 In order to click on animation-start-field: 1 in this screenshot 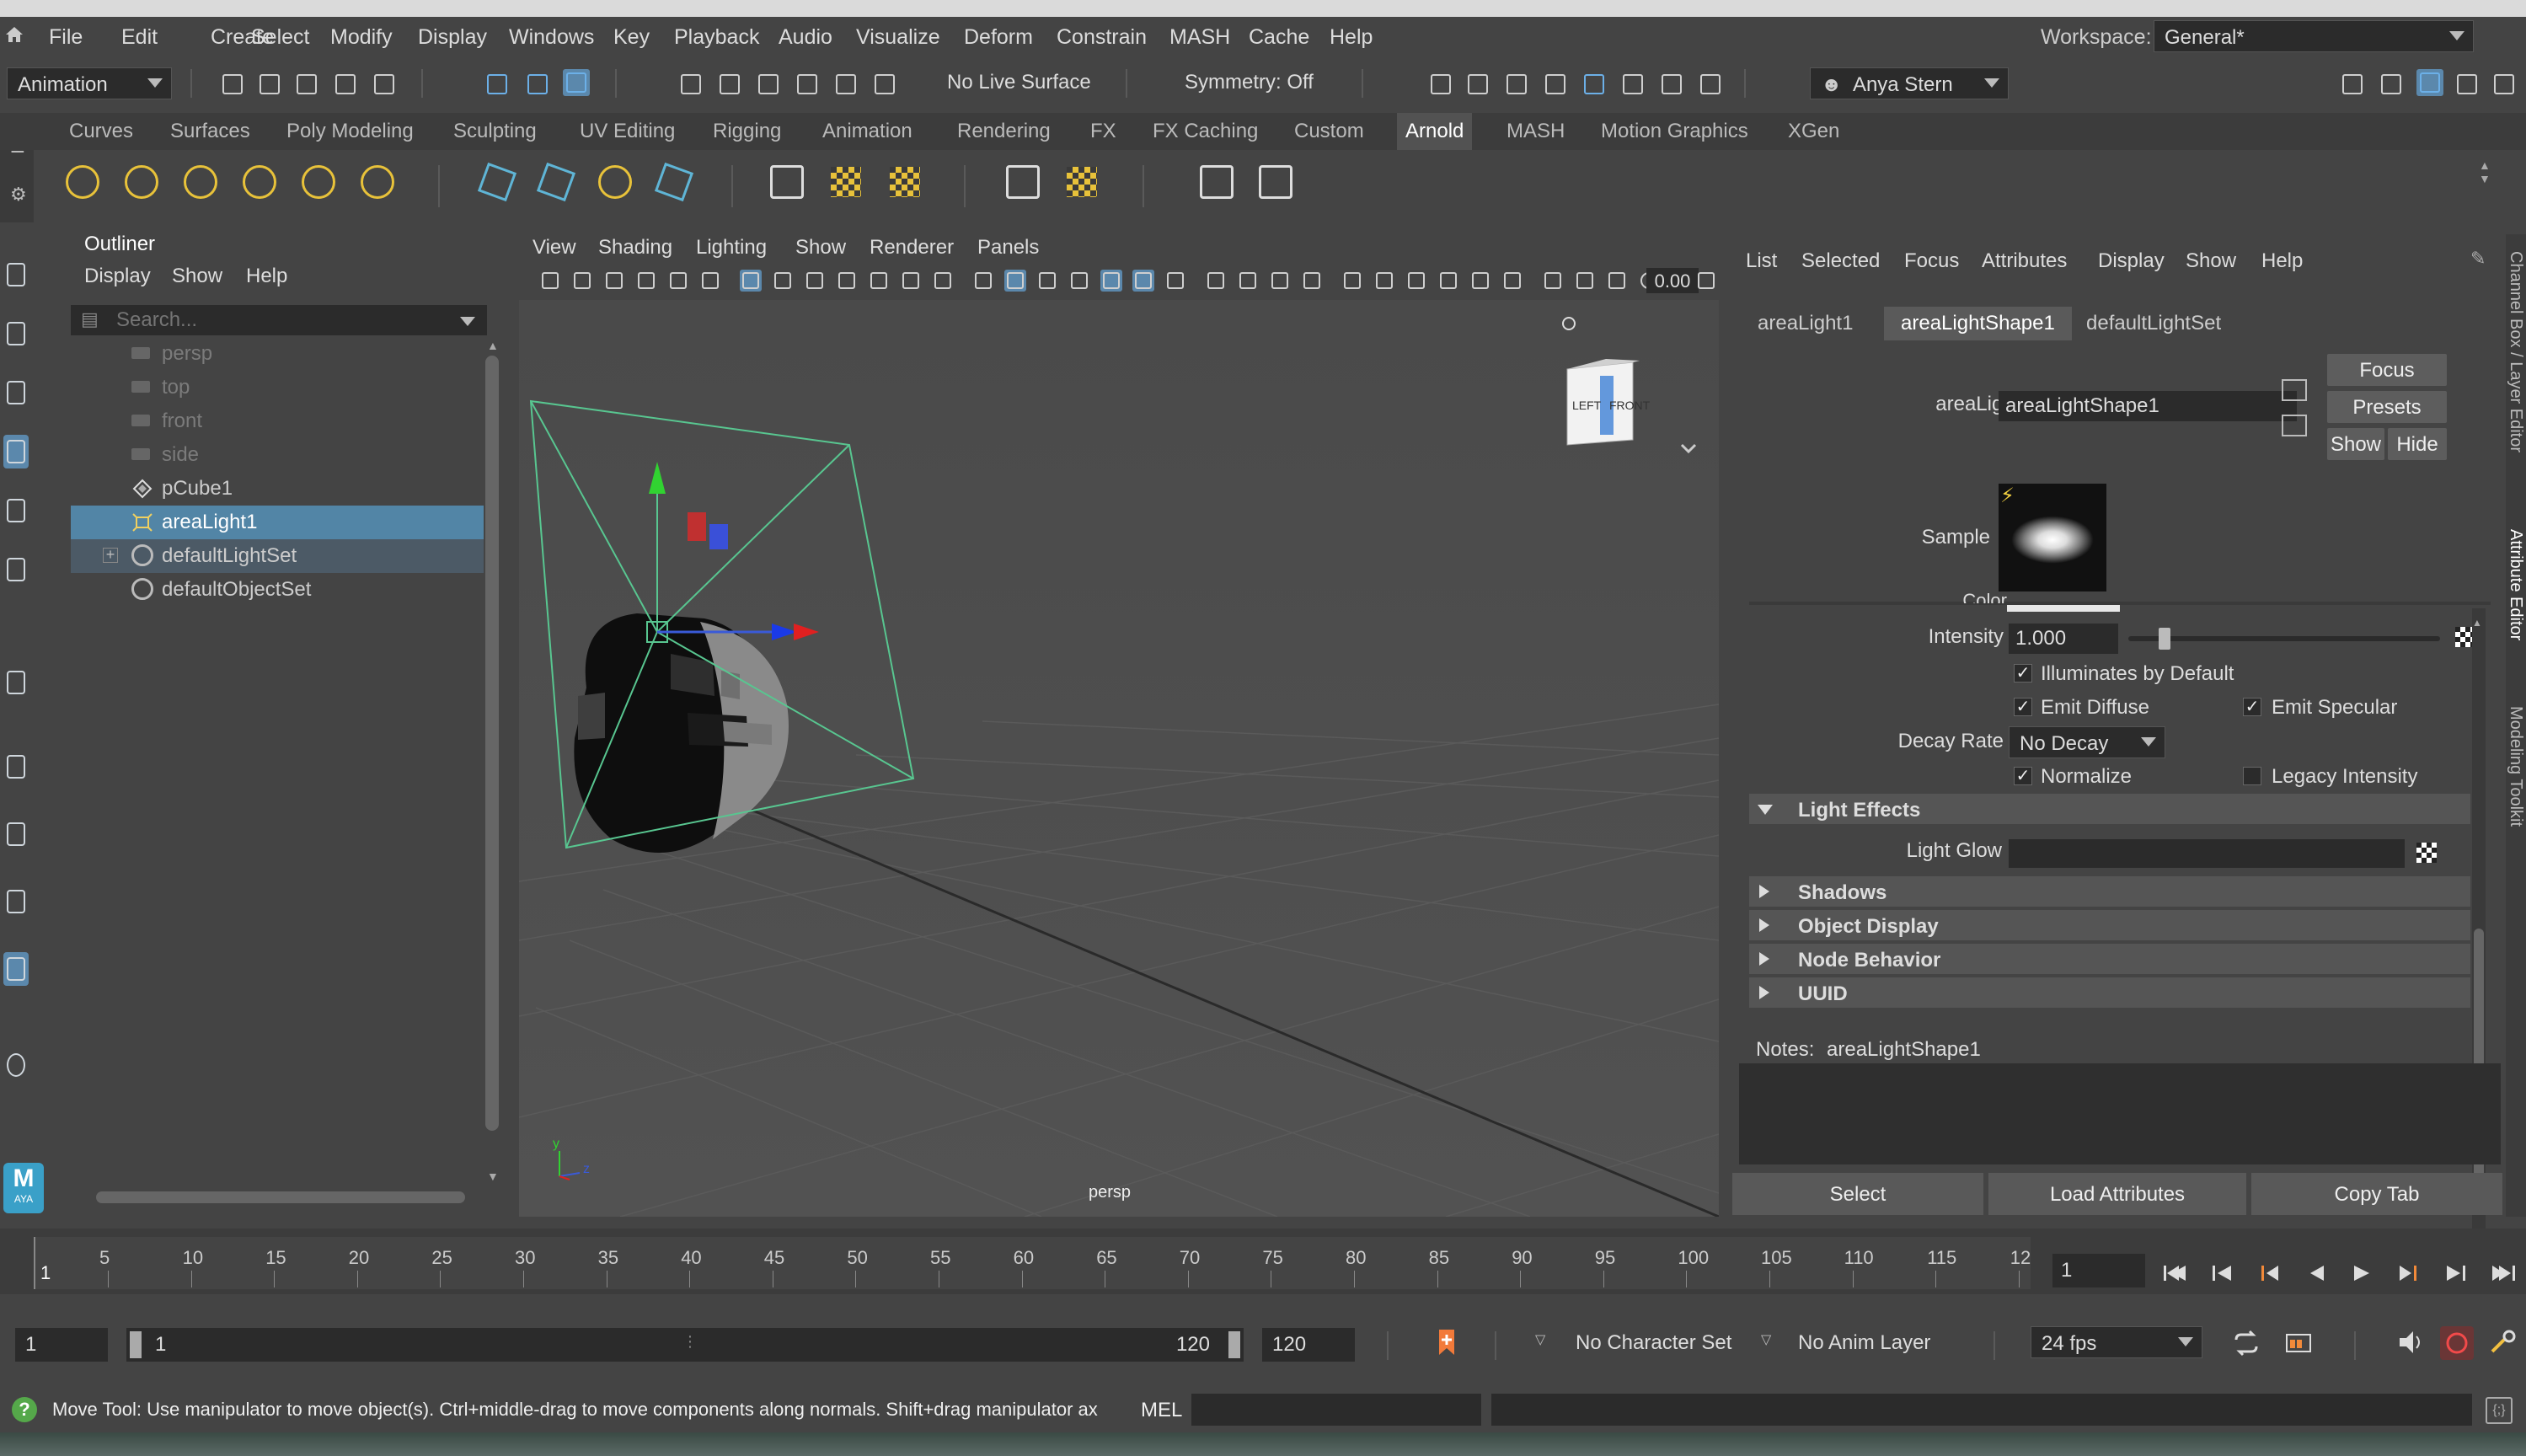, I will do `click(61, 1345)`.